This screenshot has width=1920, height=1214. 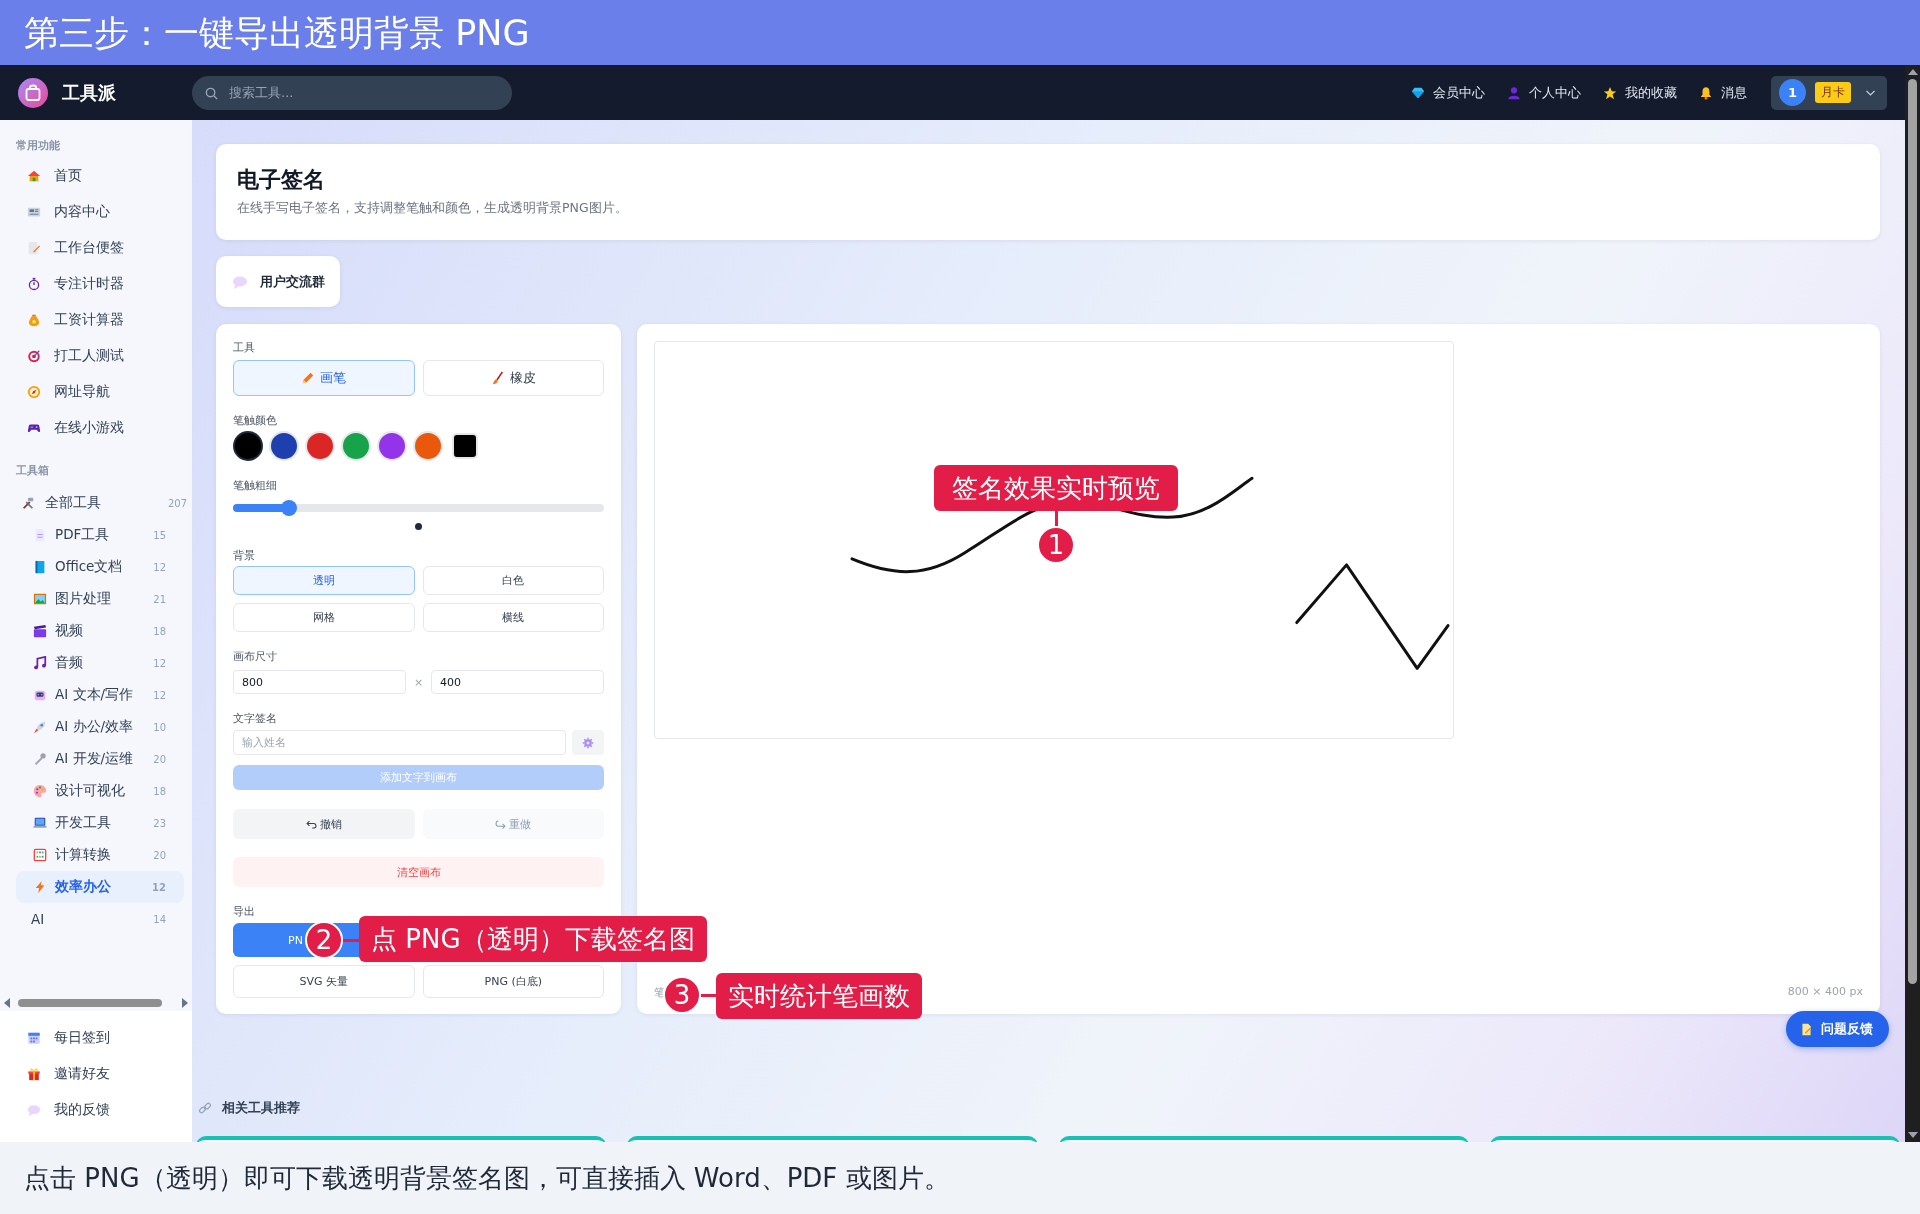 What do you see at coordinates (33, 92) in the screenshot?
I see `logo-icon` at bounding box center [33, 92].